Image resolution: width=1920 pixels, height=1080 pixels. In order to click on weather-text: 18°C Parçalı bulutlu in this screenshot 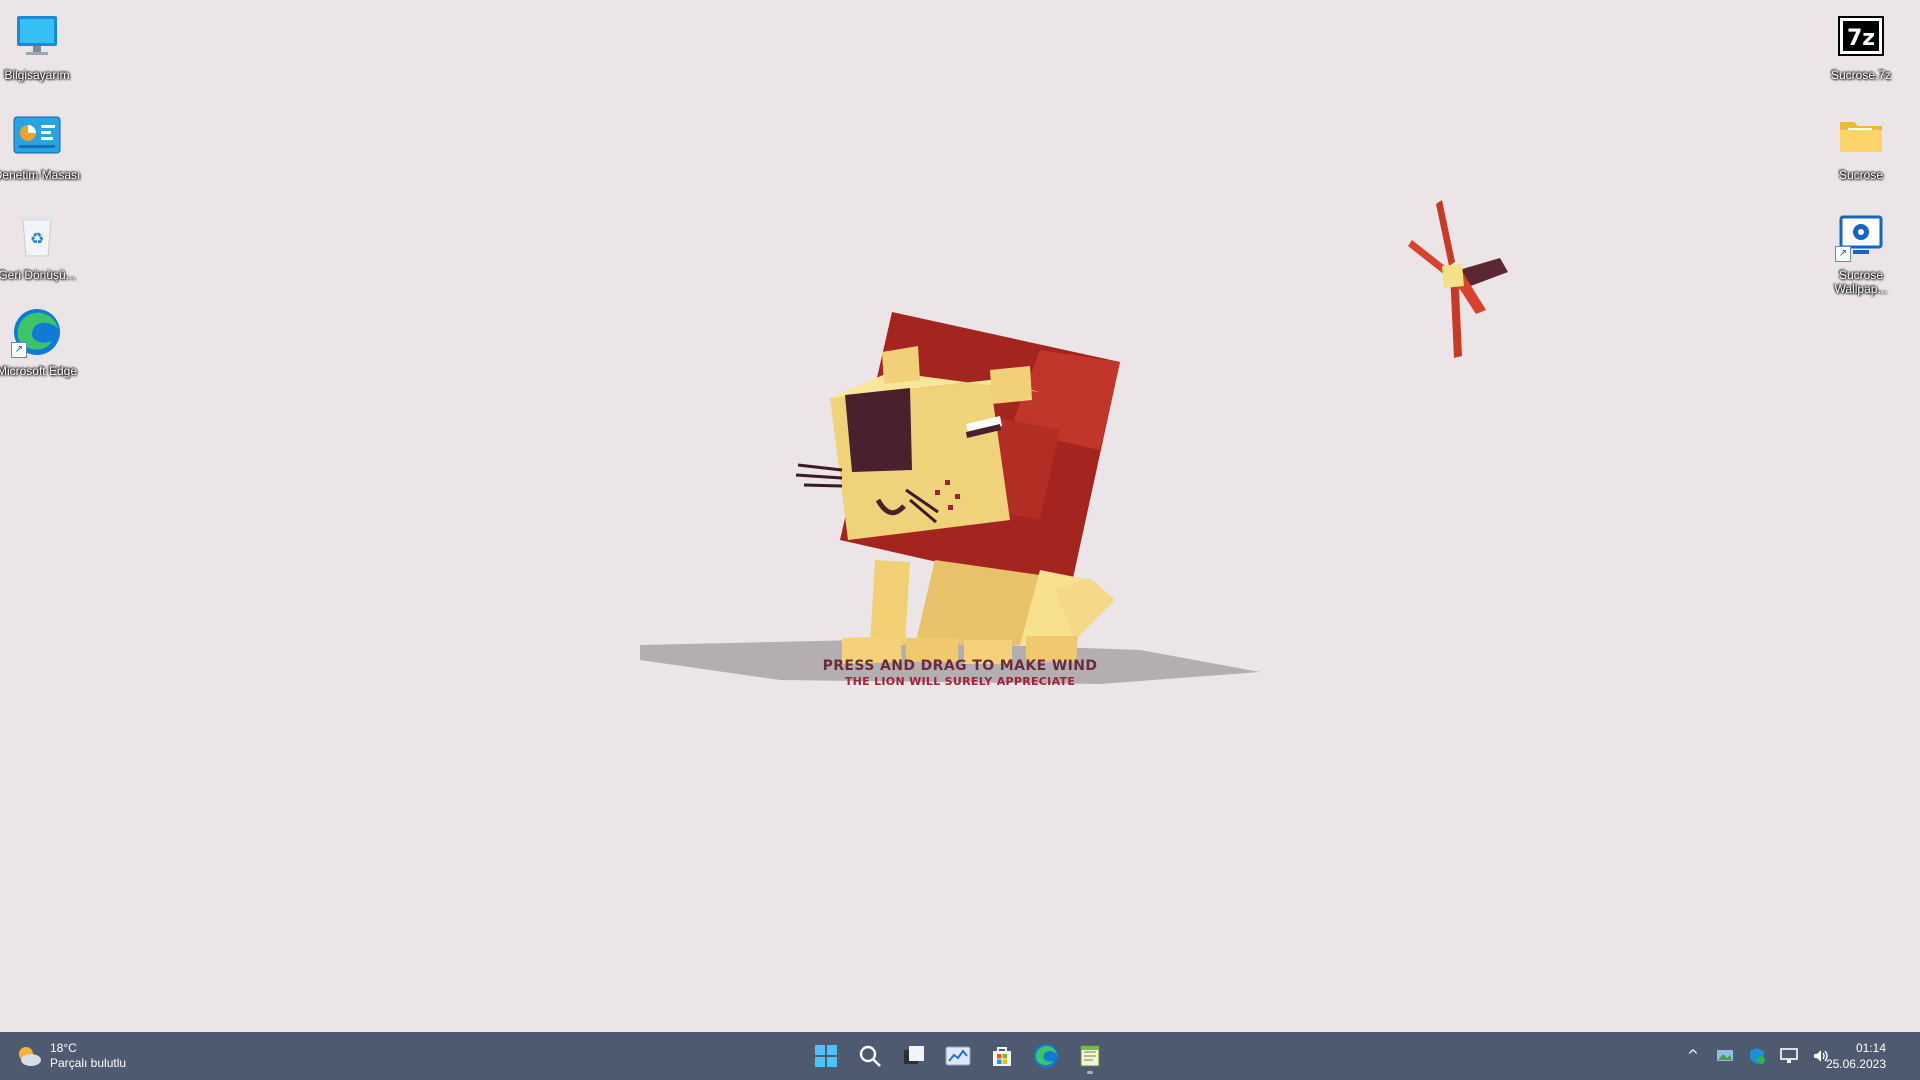, I will do `click(88, 1056)`.